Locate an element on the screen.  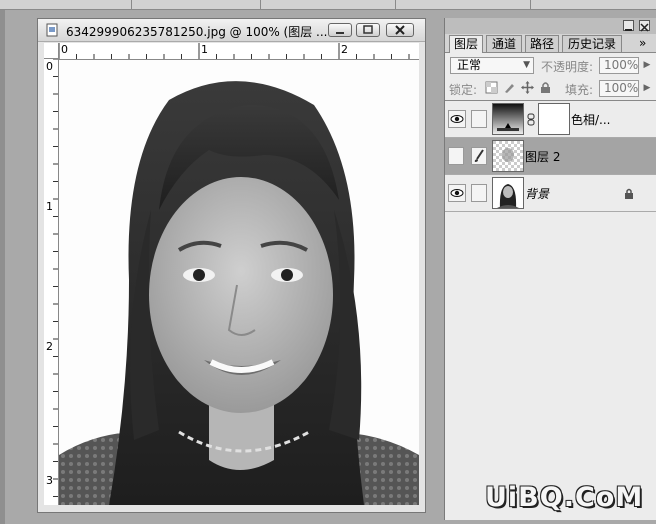
chevron-down-icon: ▼ is located at coordinates (526, 65).